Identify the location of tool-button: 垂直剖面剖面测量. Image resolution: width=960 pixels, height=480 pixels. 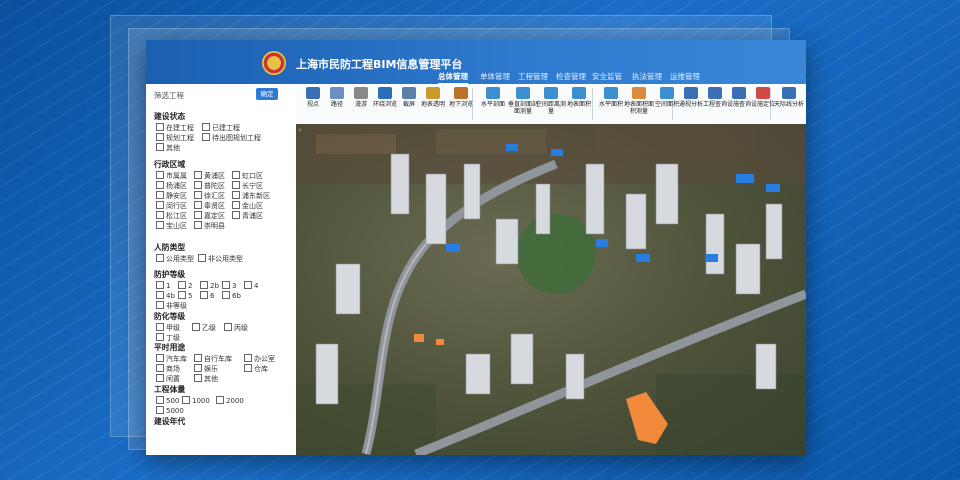
(523, 101).